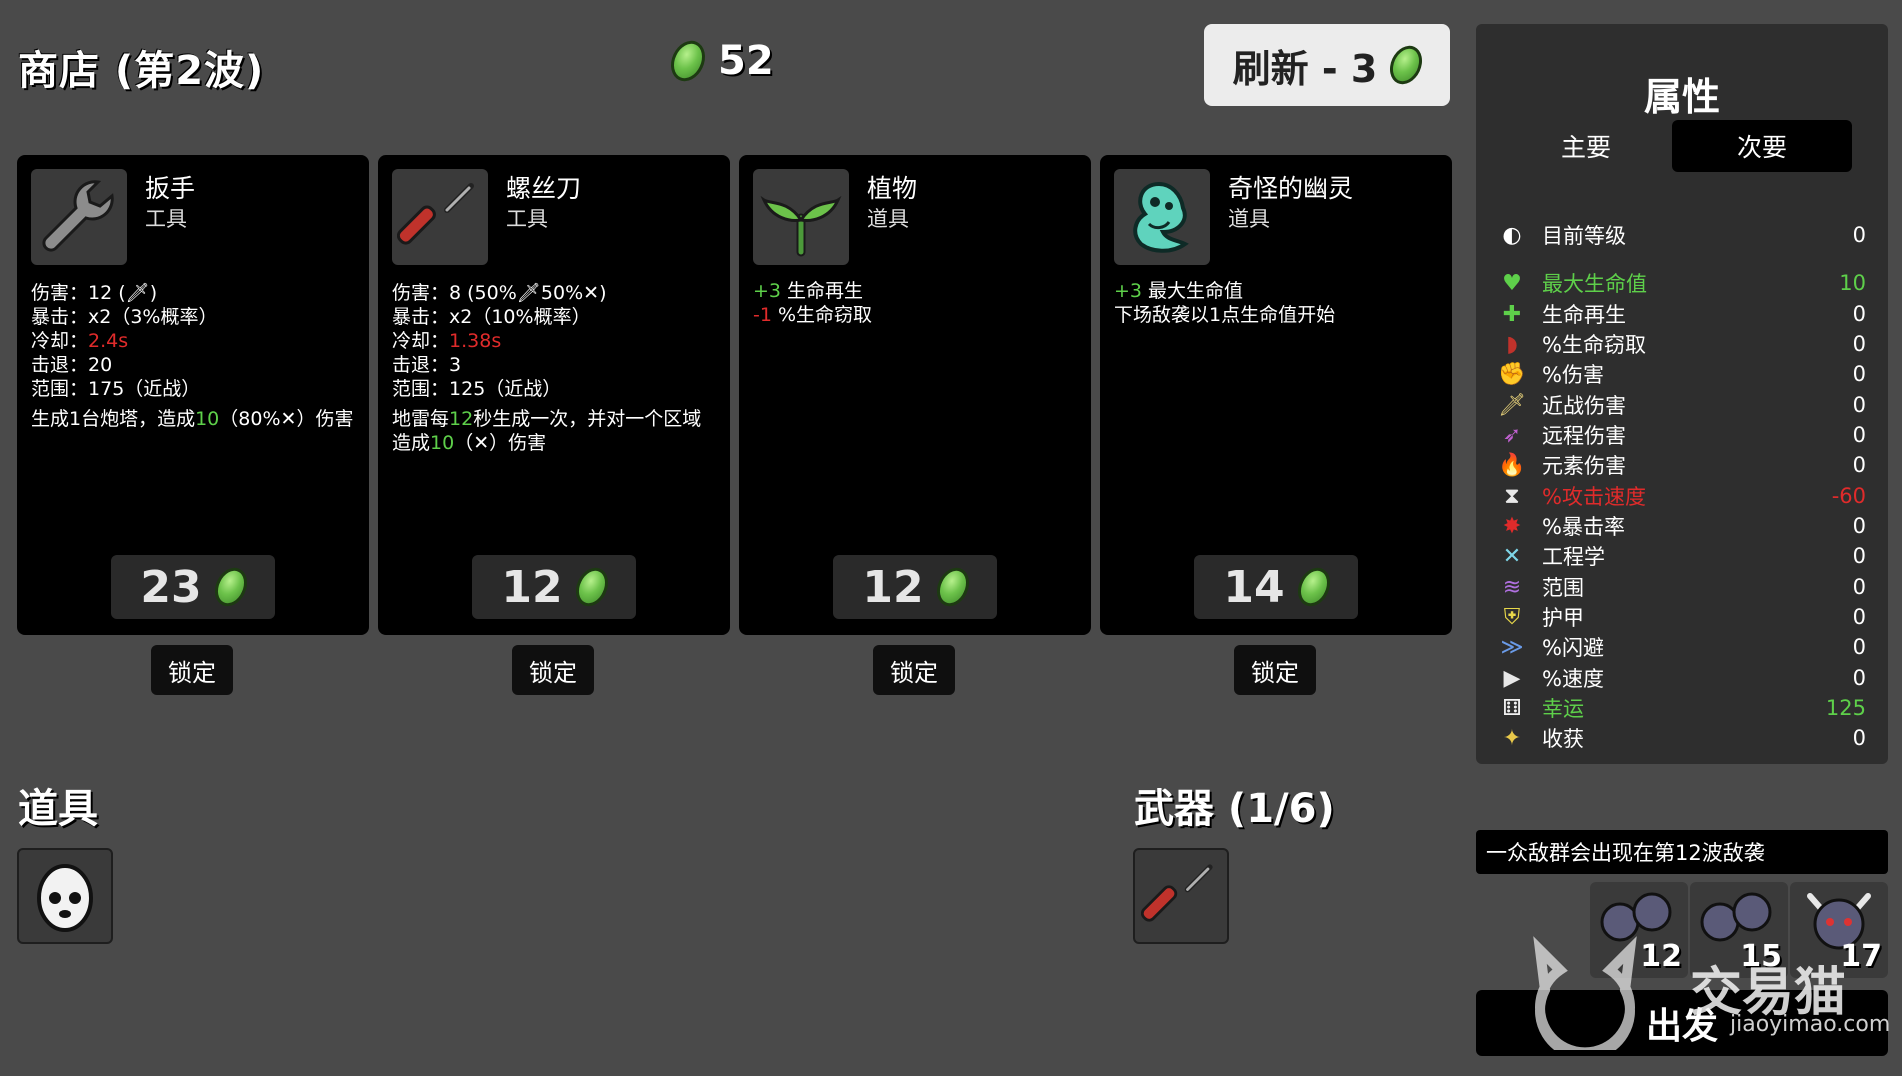 Image resolution: width=1902 pixels, height=1076 pixels. I want to click on stat-row-ranged: ➶ 远程伤害 0, so click(1681, 435).